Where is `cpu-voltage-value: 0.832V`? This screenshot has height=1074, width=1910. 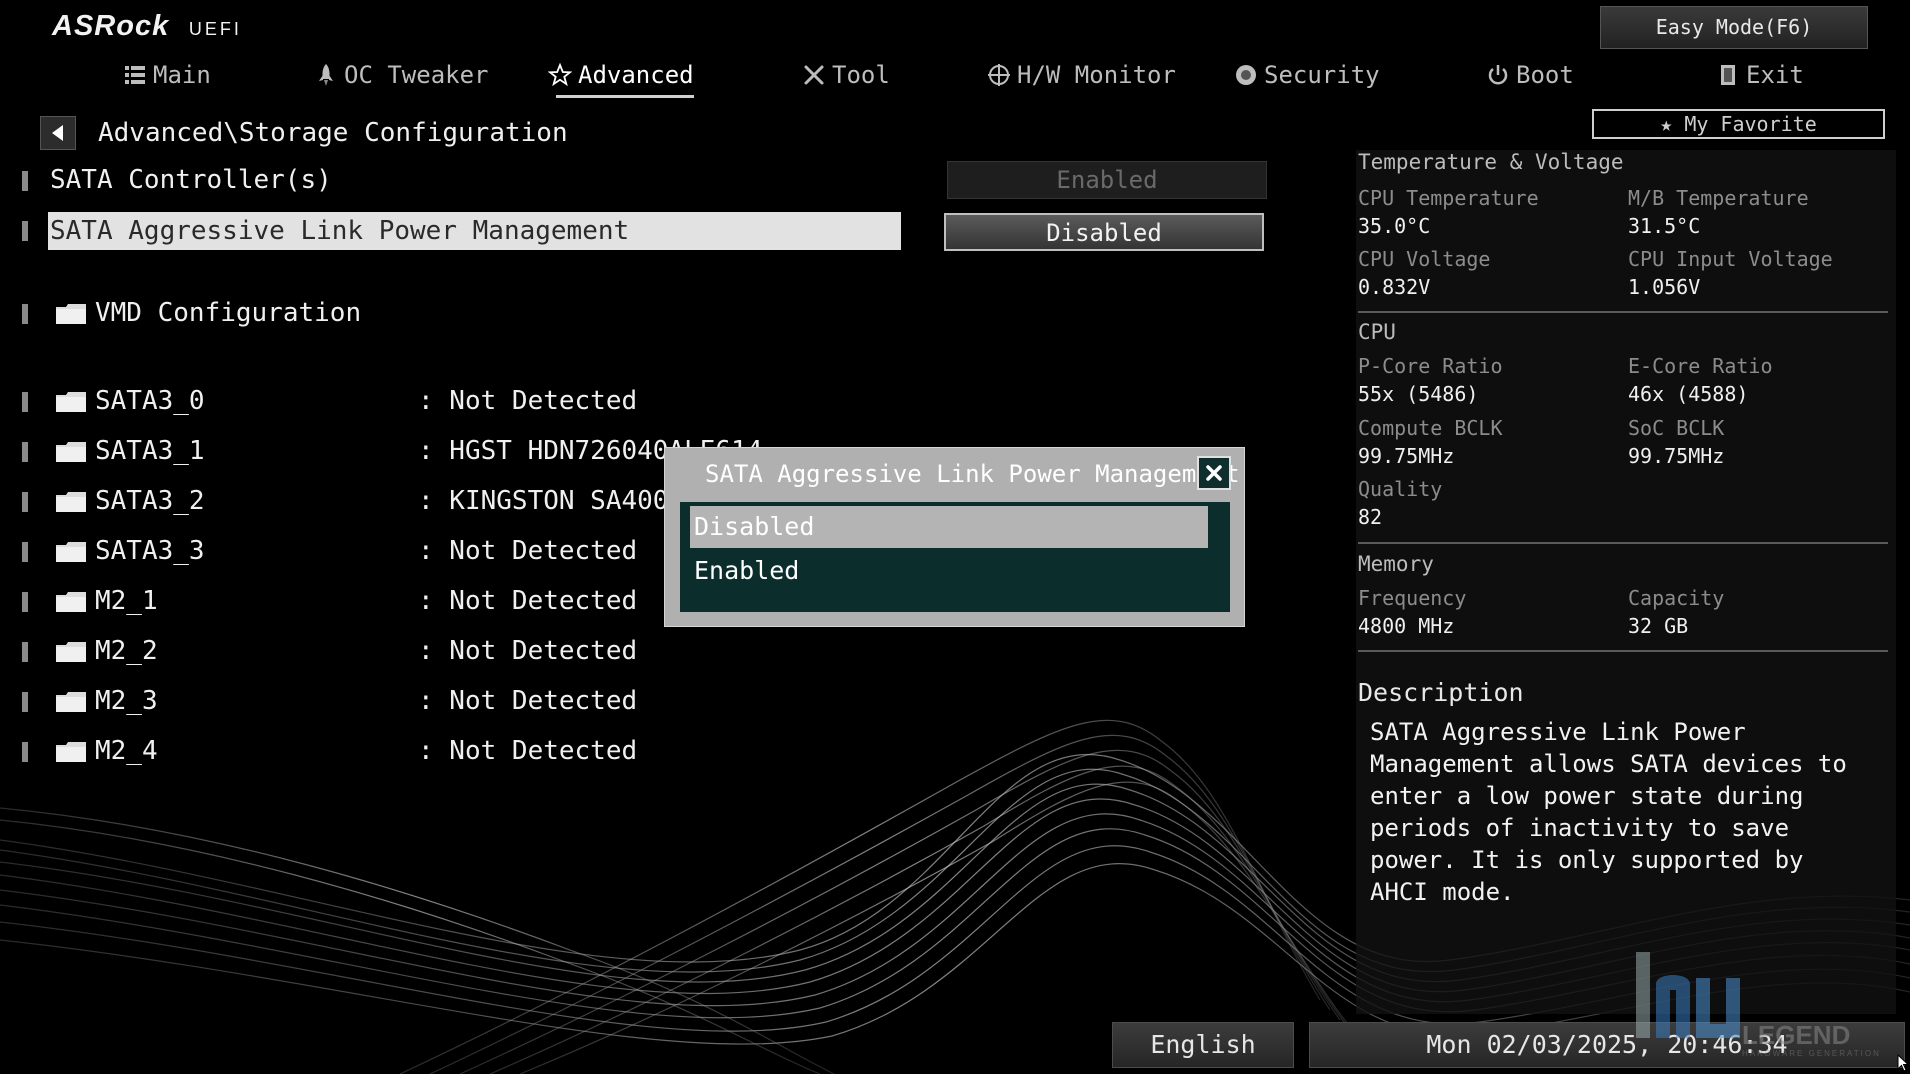
cpu-voltage-value: 0.832V is located at coordinates (1394, 287).